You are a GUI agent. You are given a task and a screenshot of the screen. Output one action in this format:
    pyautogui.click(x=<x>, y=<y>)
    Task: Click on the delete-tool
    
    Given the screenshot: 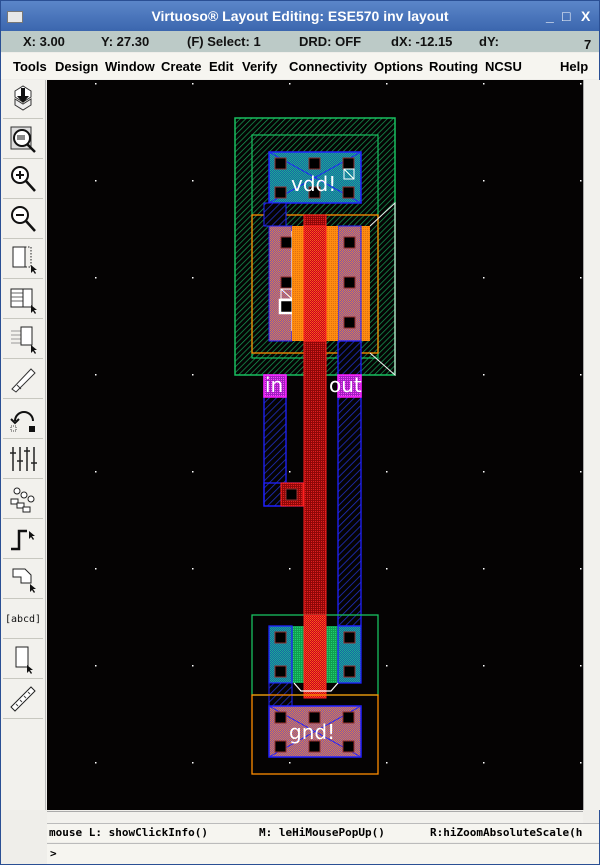 What is the action you would take?
    pyautogui.click(x=23, y=379)
    